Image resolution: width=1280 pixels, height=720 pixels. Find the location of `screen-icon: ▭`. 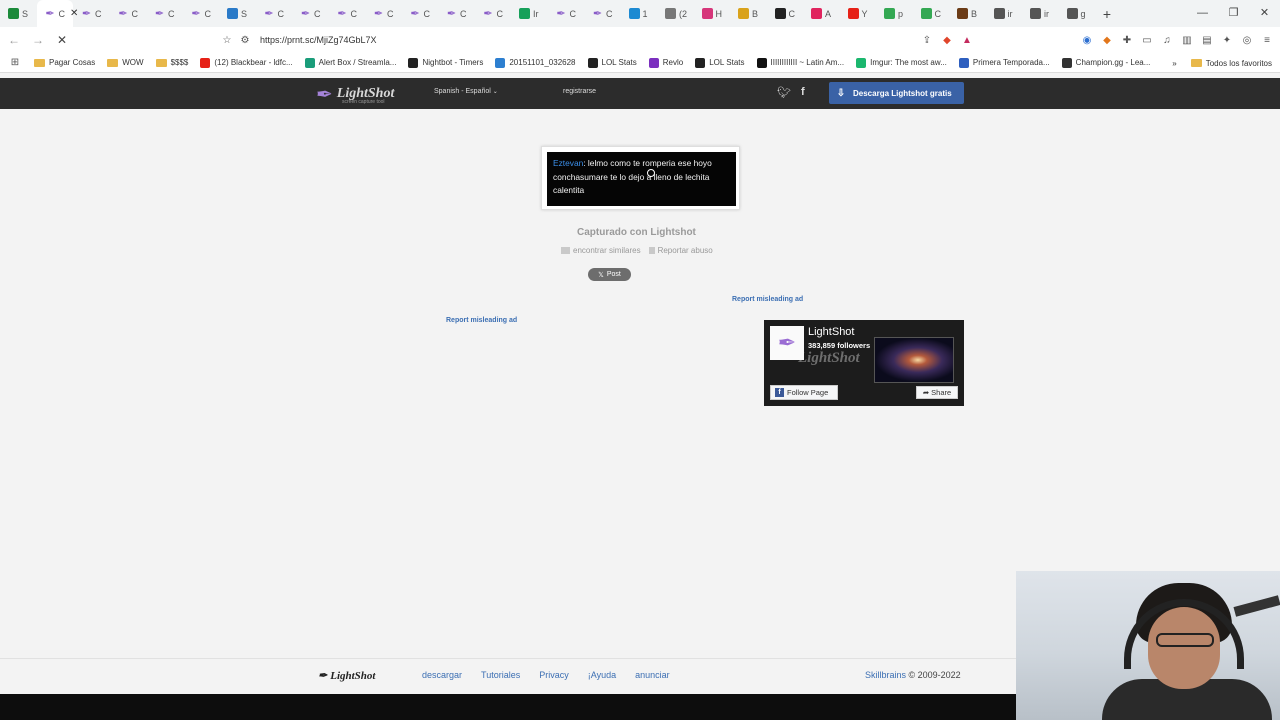

screen-icon: ▭ is located at coordinates (1147, 40).